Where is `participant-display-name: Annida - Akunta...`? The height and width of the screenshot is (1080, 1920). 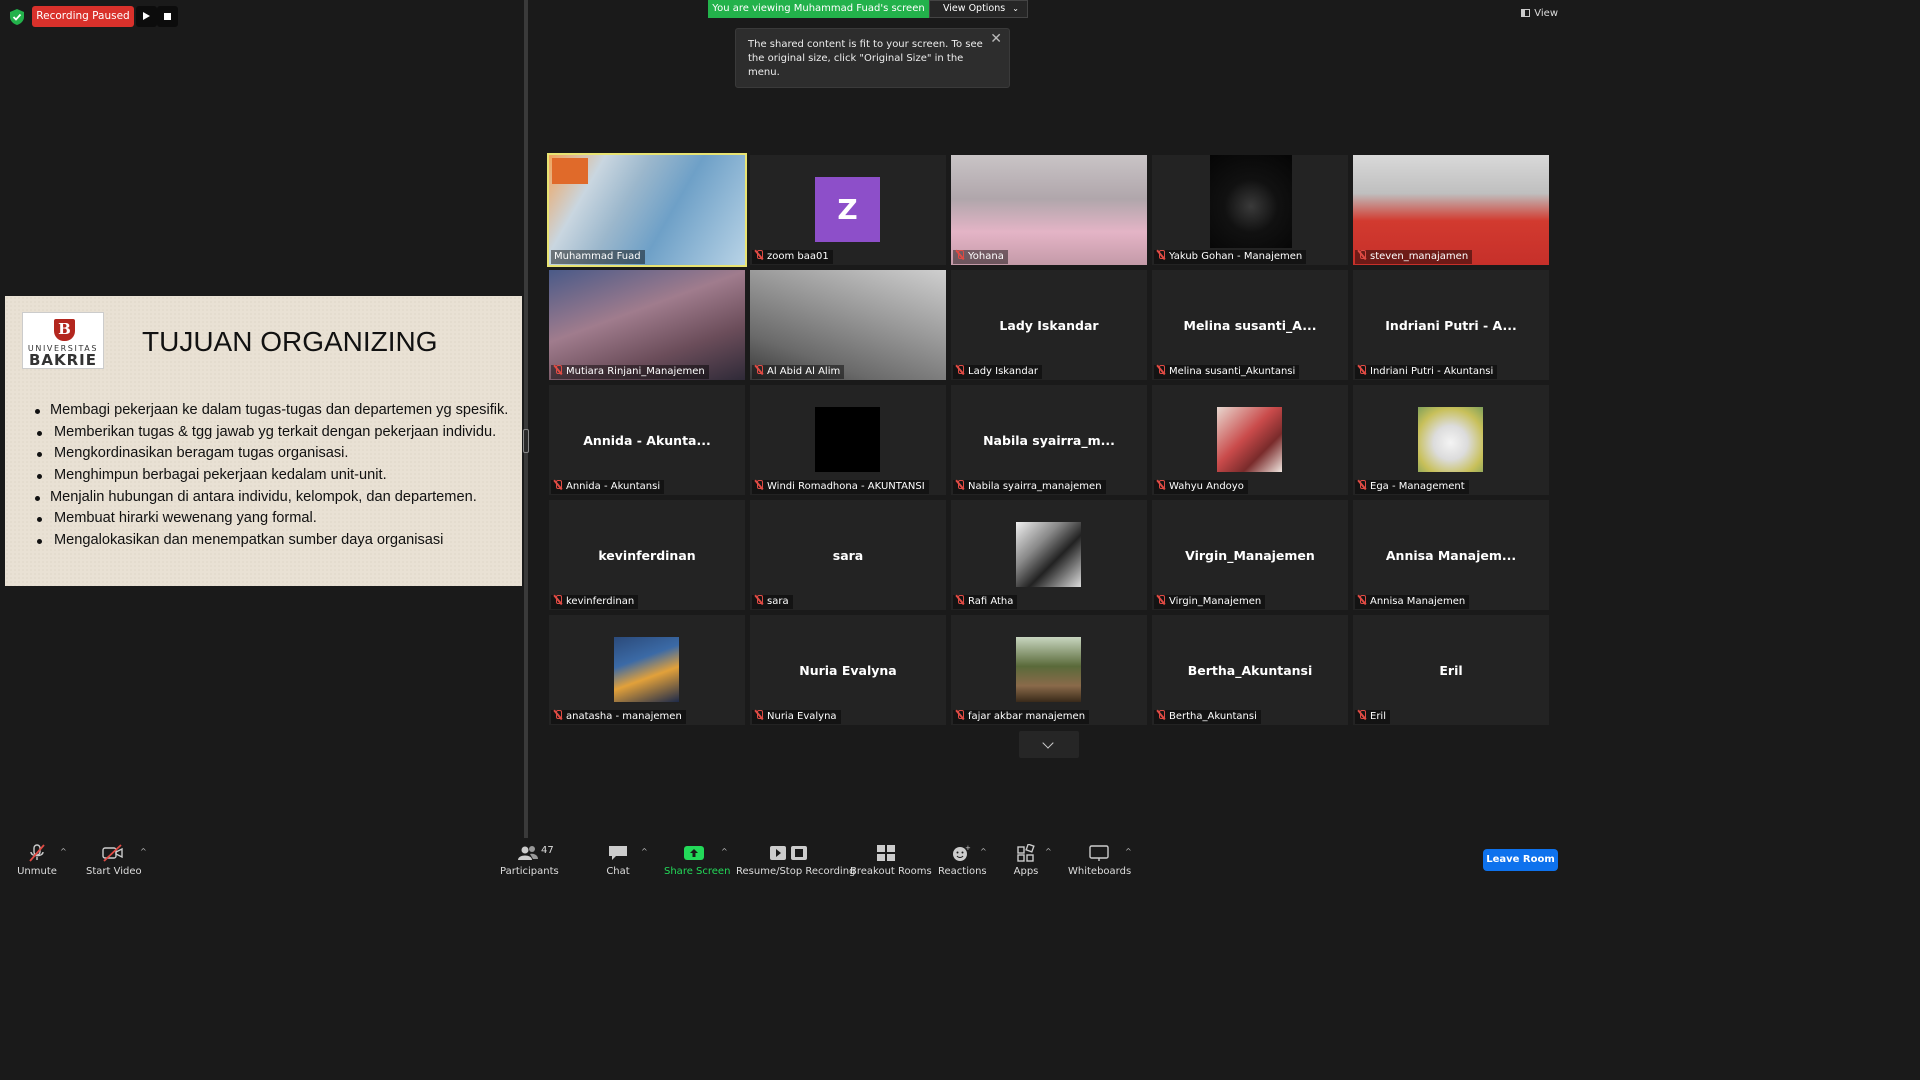
participant-display-name: Annida - Akunta... is located at coordinates (647, 440).